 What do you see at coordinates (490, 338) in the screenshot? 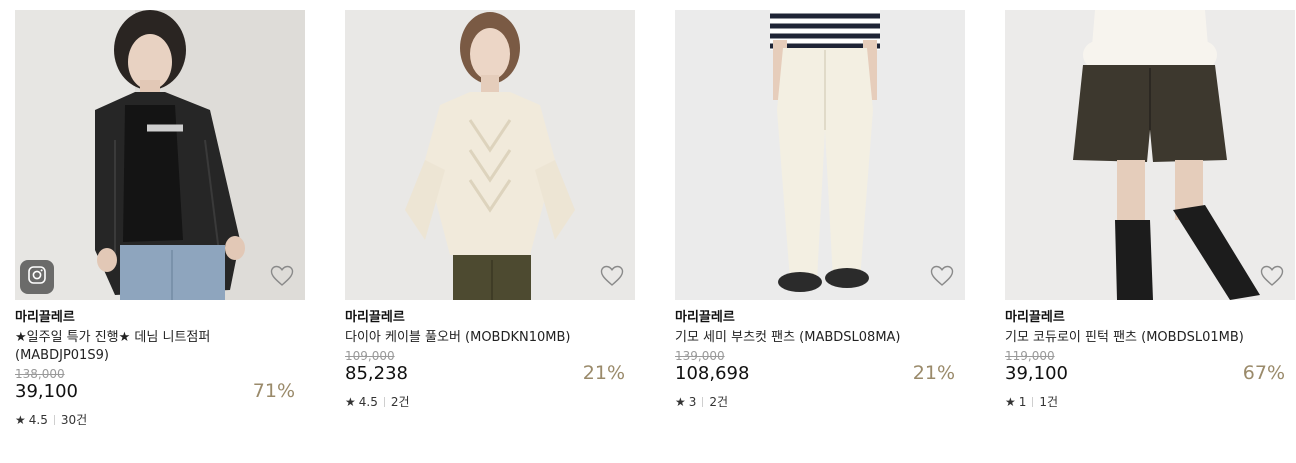
I see `product-name: 다이아 케이블 풀오버 (MOBDKN10MB)` at bounding box center [490, 338].